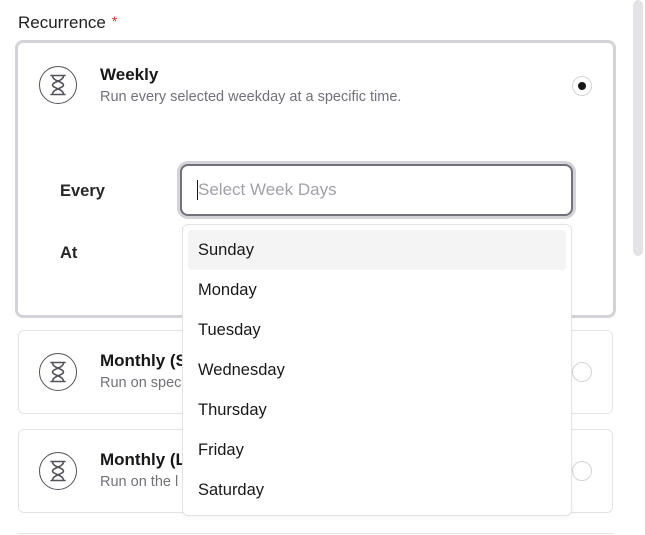 This screenshot has width=645, height=535. I want to click on radio-monthly-l, so click(582, 471).